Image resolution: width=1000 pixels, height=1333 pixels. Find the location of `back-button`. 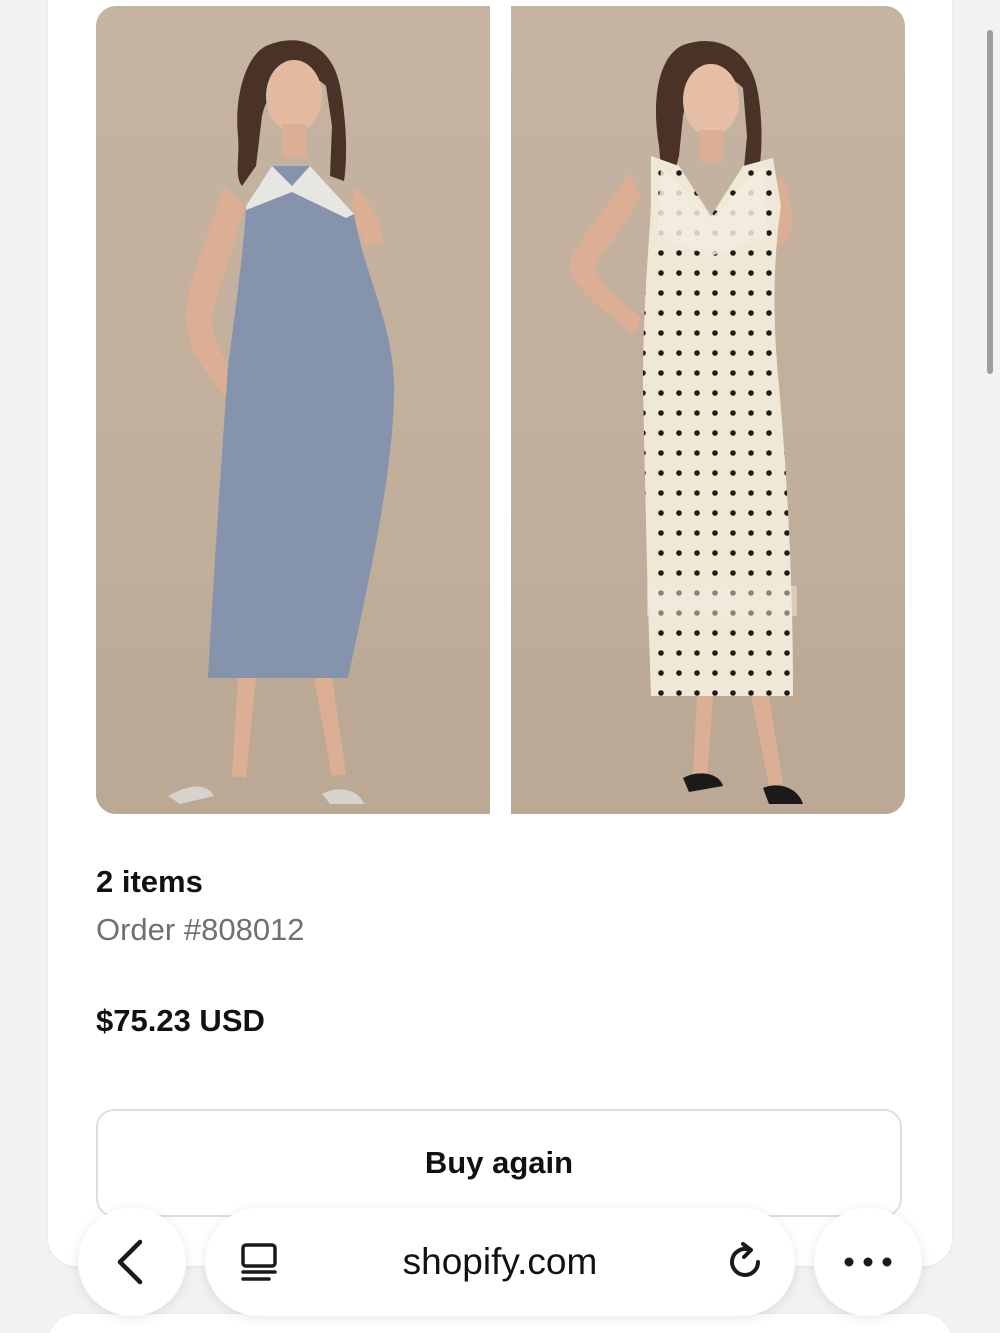

back-button is located at coordinates (132, 1262).